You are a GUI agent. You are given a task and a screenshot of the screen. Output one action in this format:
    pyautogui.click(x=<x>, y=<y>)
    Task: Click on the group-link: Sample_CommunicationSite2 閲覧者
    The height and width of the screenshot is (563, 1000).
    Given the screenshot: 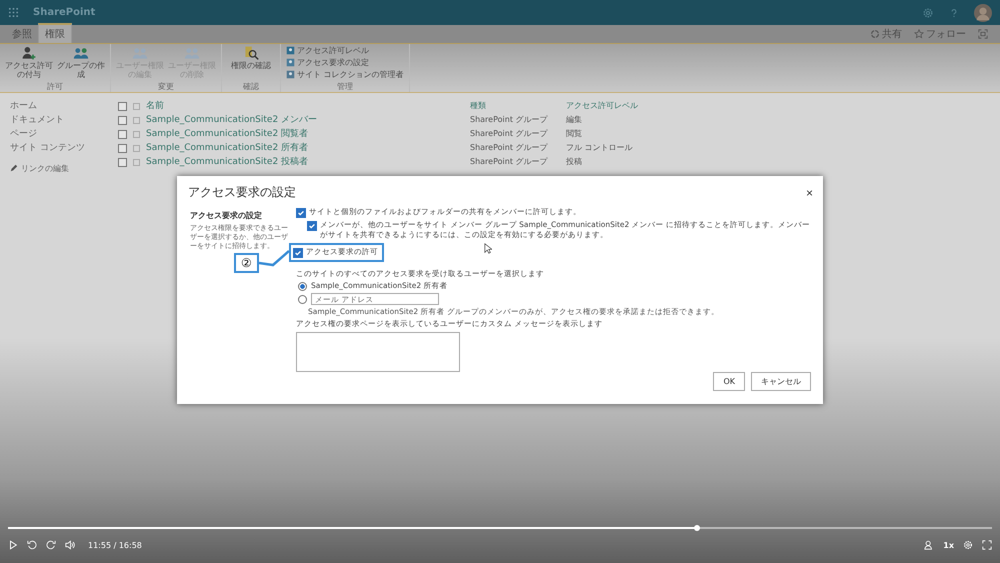 What is the action you would take?
    pyautogui.click(x=305, y=134)
    